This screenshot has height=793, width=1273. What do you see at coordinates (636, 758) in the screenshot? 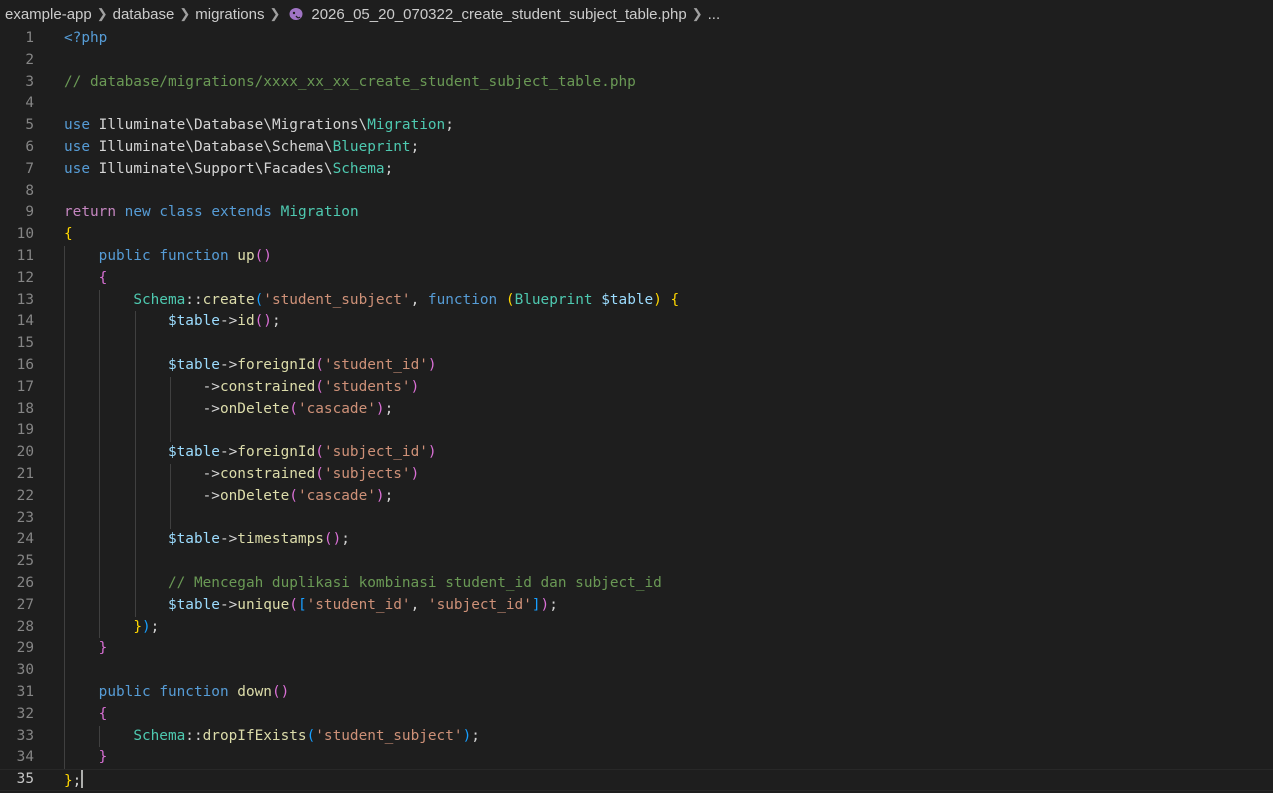
I see `code-line: 34 }` at bounding box center [636, 758].